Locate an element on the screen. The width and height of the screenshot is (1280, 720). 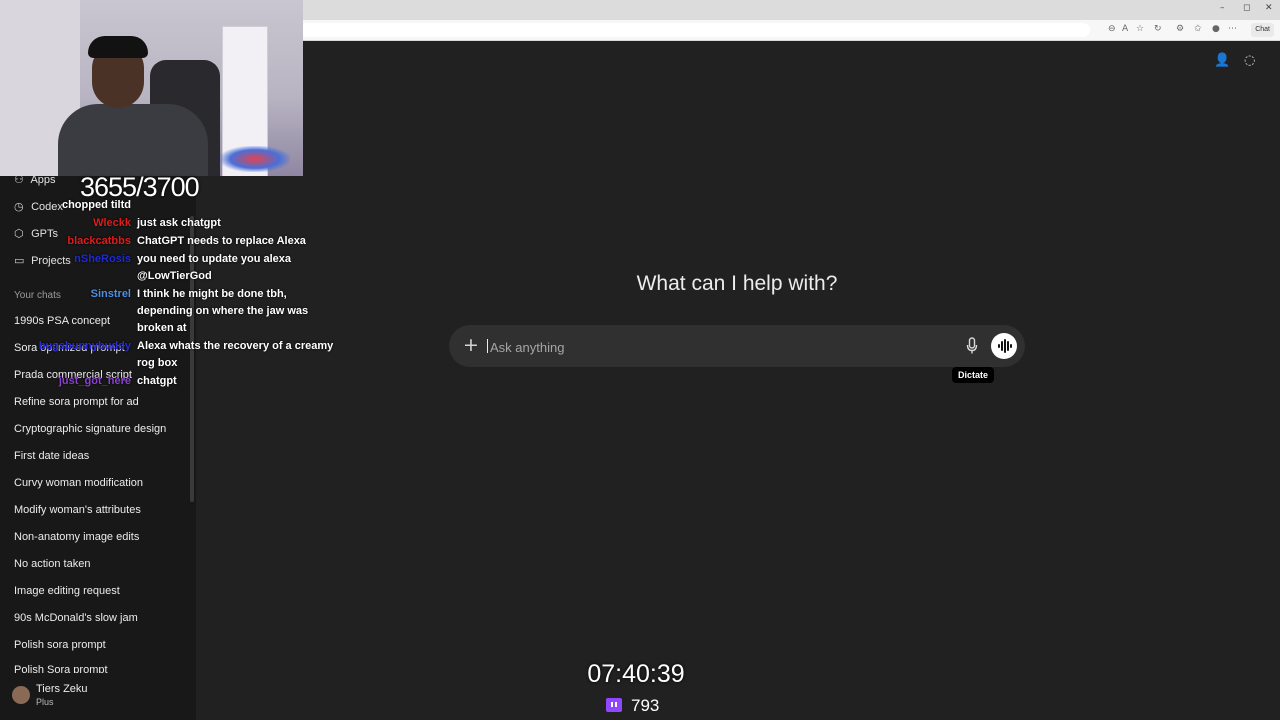
chat-list-item: Image editing request is located at coordinates (102, 591).